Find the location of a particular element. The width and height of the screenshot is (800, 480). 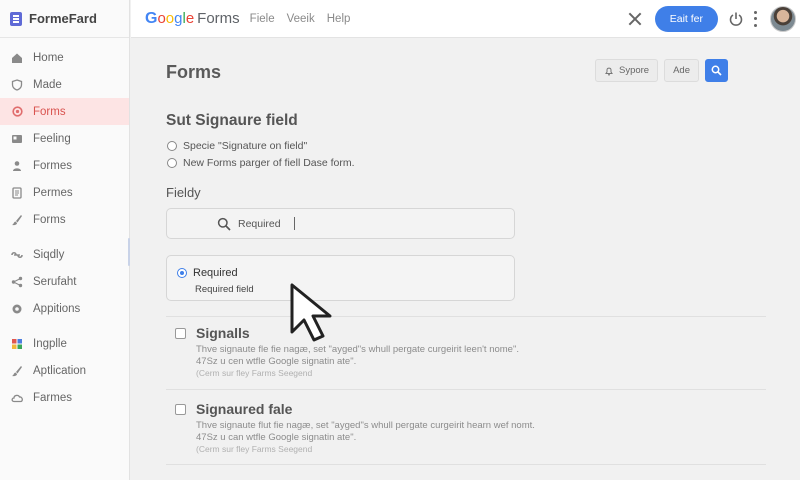

settings-icon is located at coordinates (17, 112).